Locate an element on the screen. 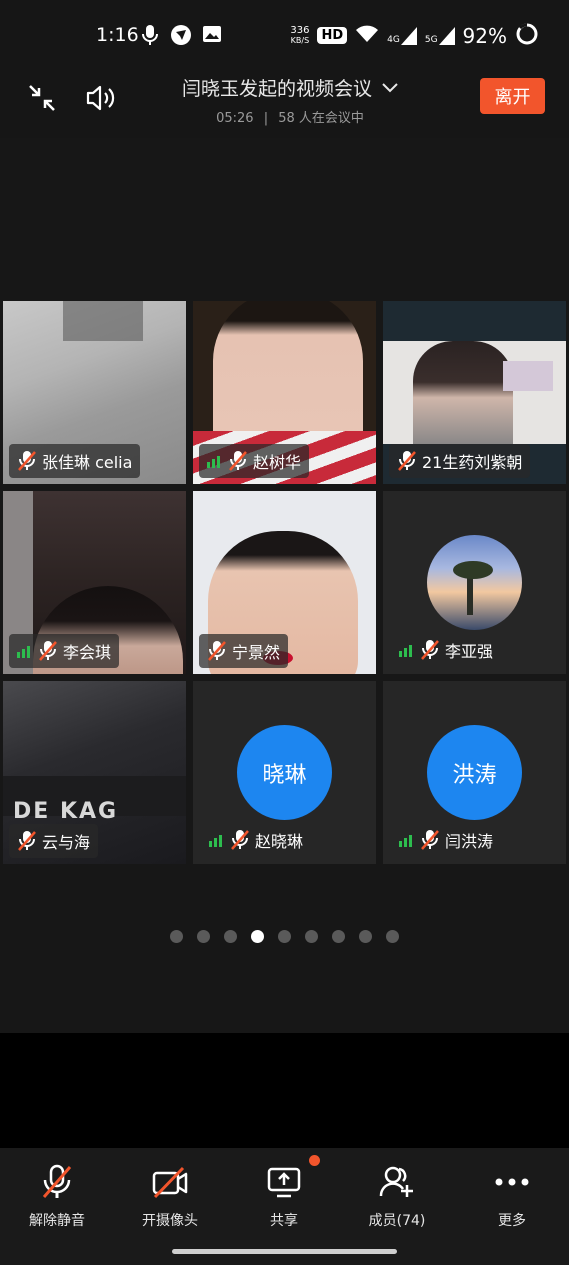 The image size is (569, 1265). status-right: 336 KB/S HD 4G 5G 92% is located at coordinates (414, 35).